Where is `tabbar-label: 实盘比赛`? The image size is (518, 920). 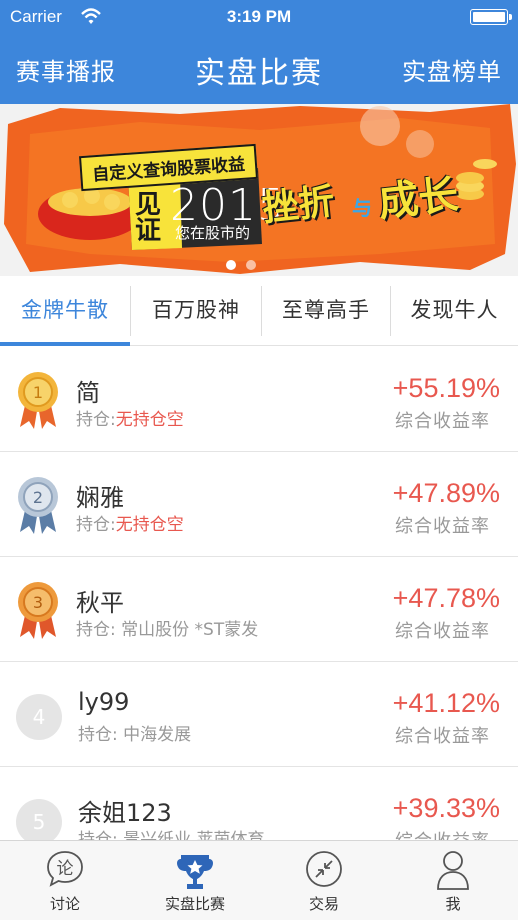 tabbar-label: 实盘比赛 is located at coordinates (194, 904).